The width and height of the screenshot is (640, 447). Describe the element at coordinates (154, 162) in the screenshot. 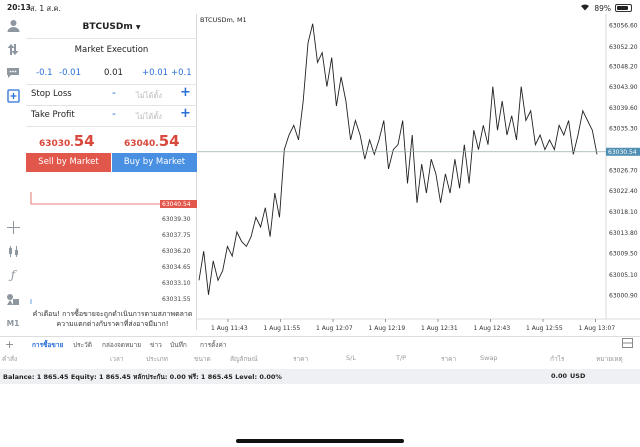

I see `buy-by-market-button: Buy by Market` at that location.